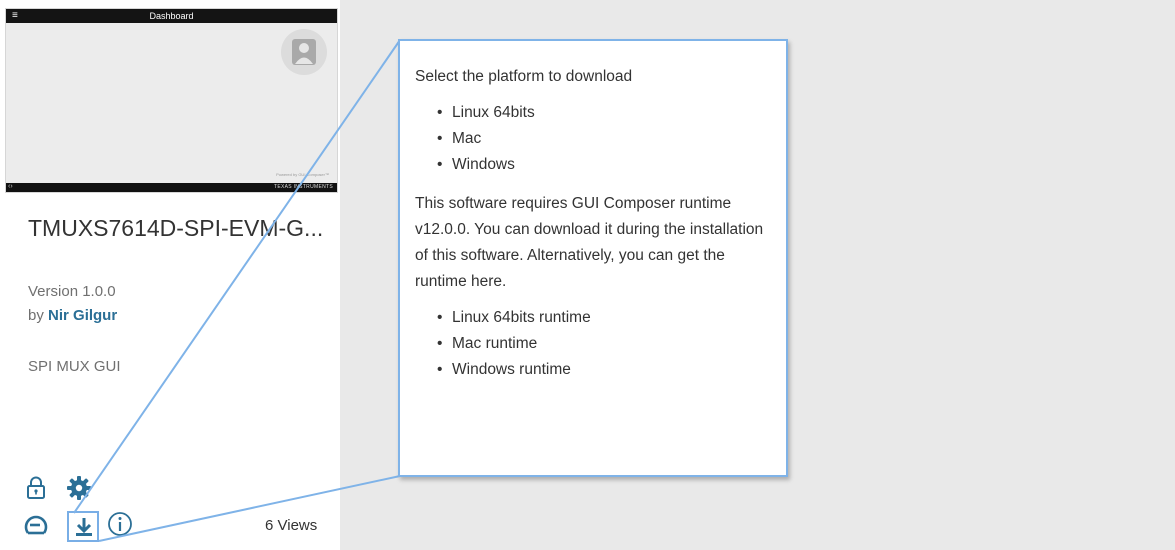 The image size is (1175, 550). Describe the element at coordinates (494, 343) in the screenshot. I see `runtime-link-mac: Mac runtime` at that location.